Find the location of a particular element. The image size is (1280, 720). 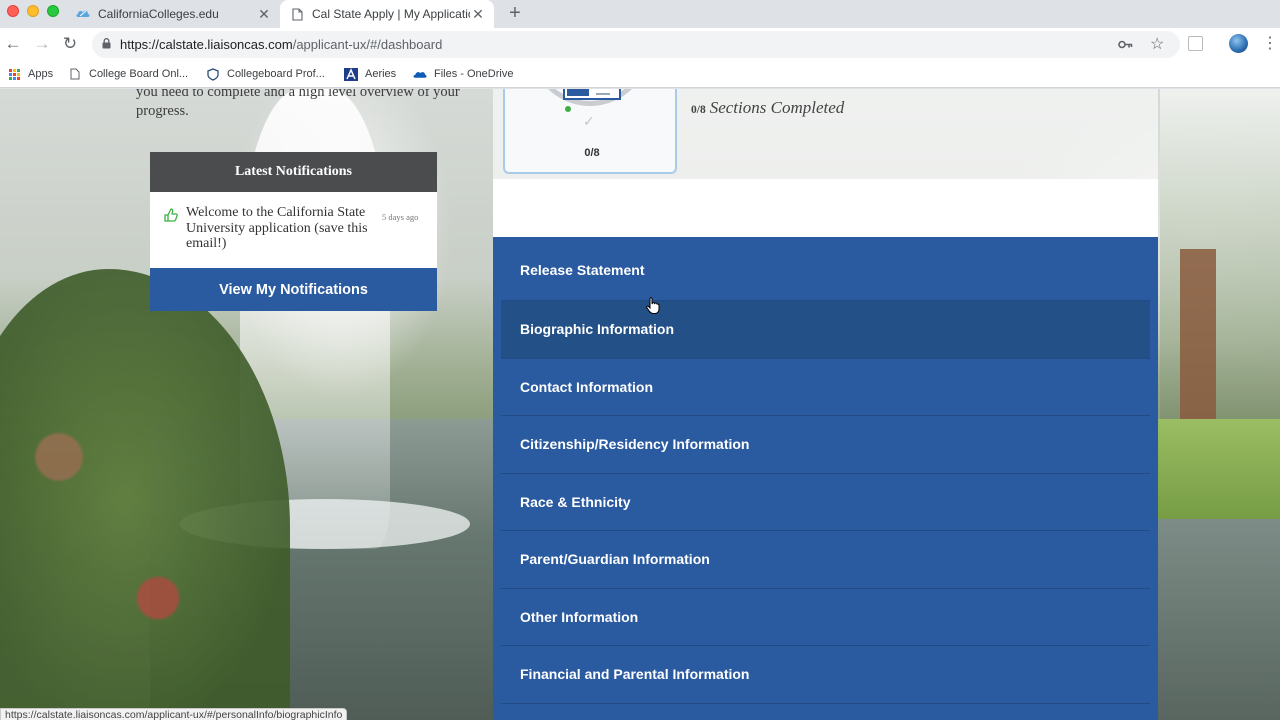

bookmark-label: Apps is located at coordinates (41, 74).